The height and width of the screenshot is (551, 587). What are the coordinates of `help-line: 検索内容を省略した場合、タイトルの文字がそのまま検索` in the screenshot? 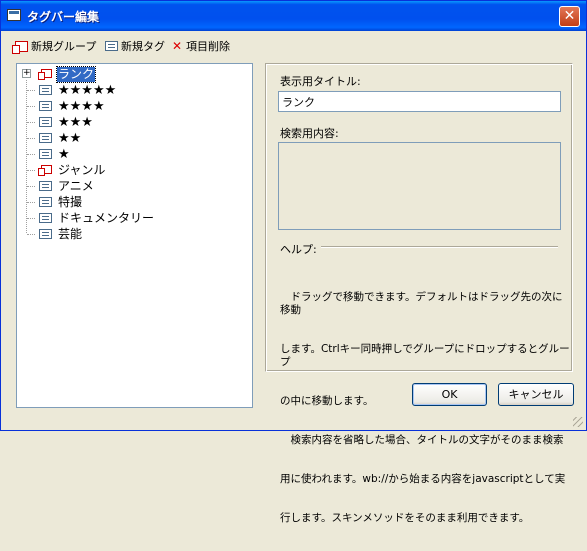 It's located at (422, 440).